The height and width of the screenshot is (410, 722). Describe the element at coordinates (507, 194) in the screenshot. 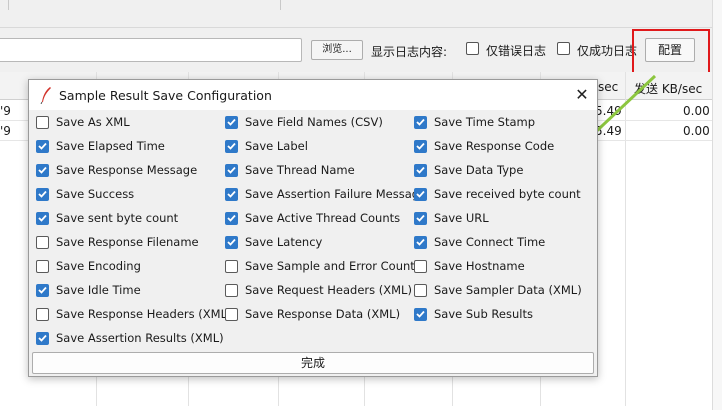

I see `option-label: Save received byte count` at that location.